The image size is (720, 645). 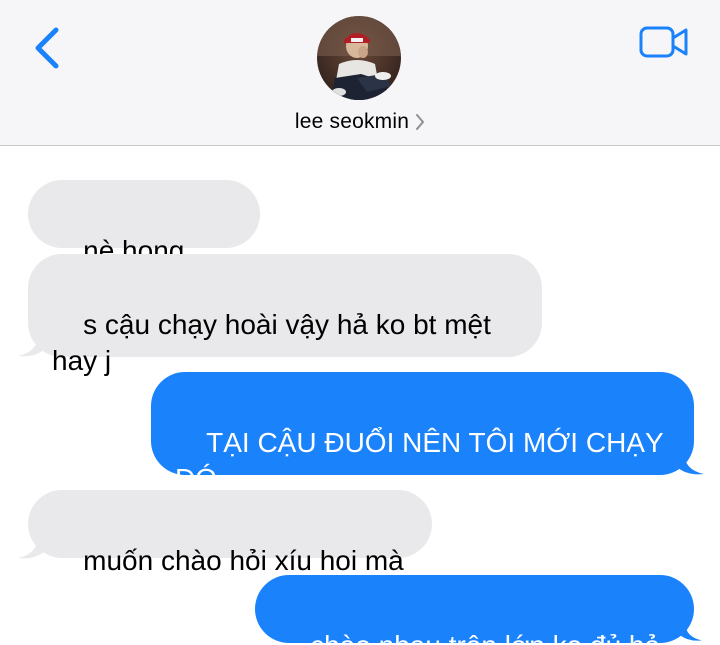 I want to click on message-text: s cậu chạy hoài vậy hả ko bt mệt hay j, so click(x=271, y=342).